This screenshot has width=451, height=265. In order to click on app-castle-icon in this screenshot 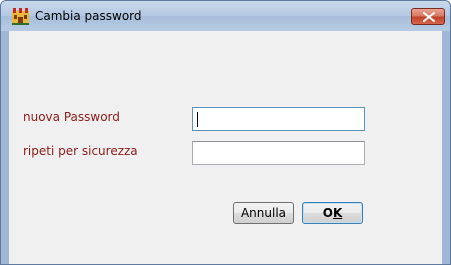, I will do `click(20, 16)`.